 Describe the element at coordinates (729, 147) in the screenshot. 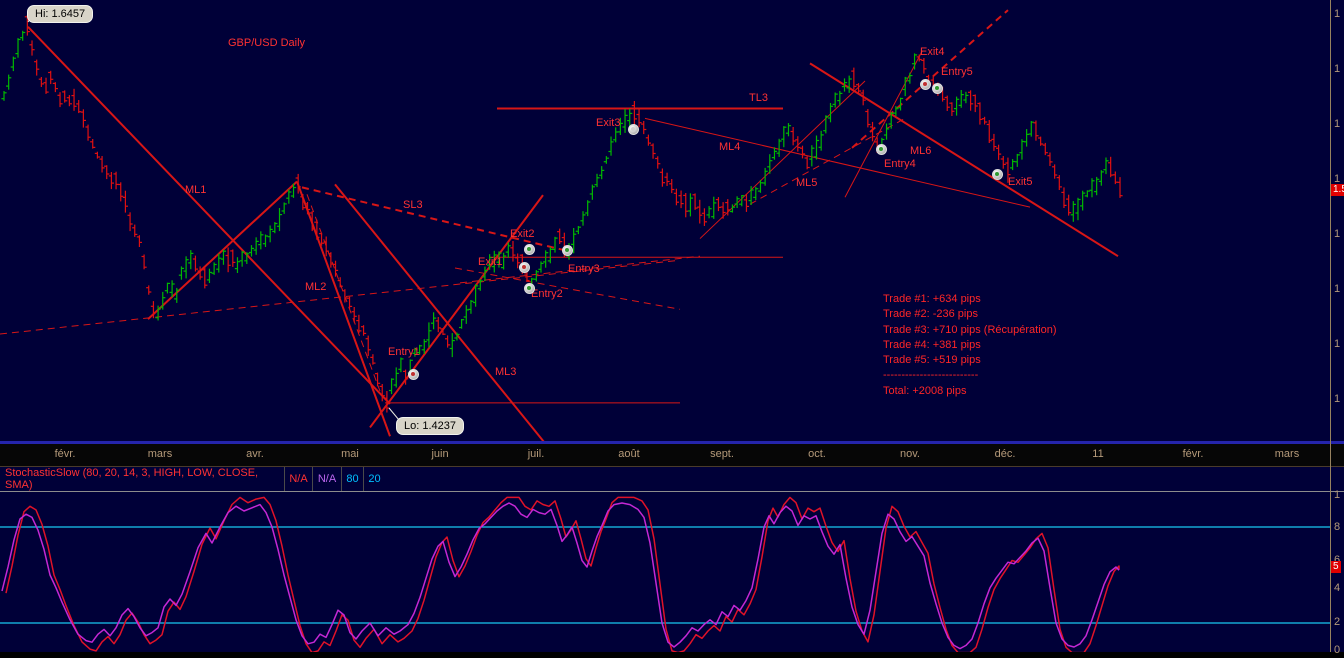

I see `chart-object-label-ml4: ML4` at that location.